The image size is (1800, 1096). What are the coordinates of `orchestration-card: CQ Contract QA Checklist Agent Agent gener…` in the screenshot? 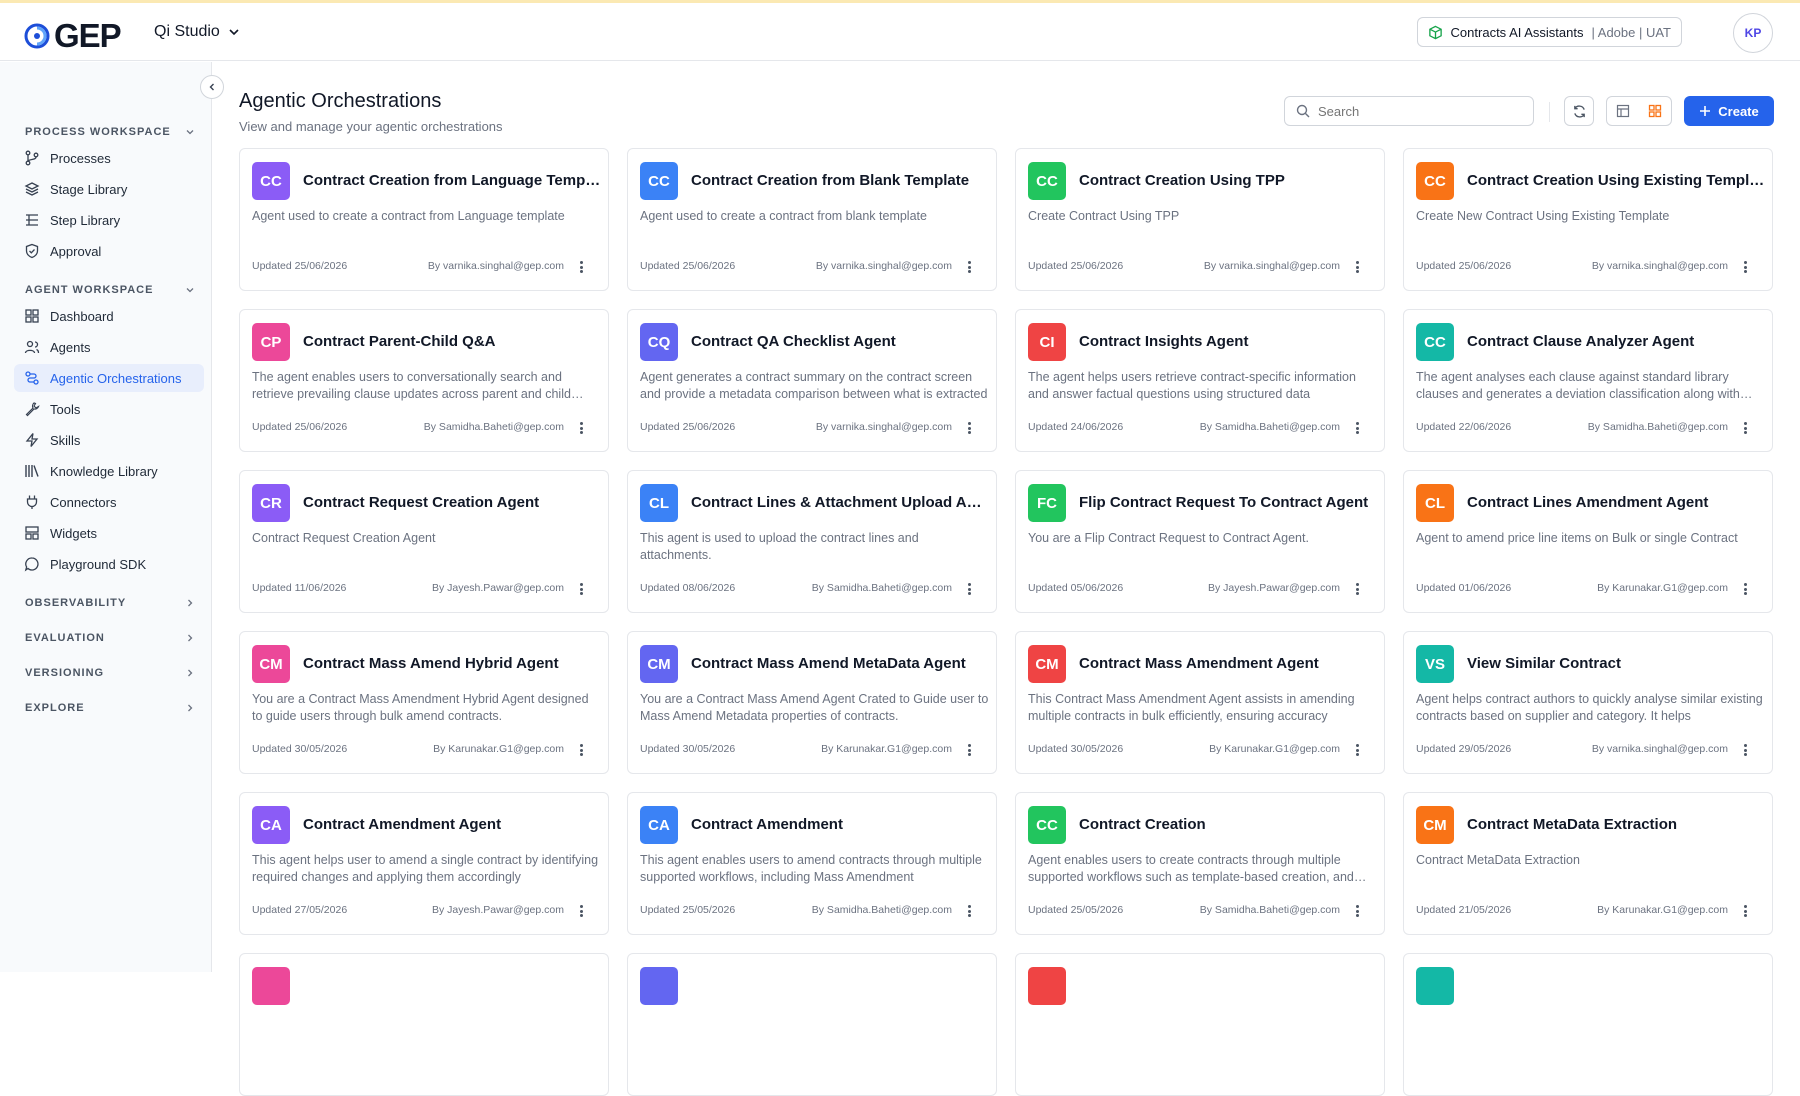 It's located at (812, 380).